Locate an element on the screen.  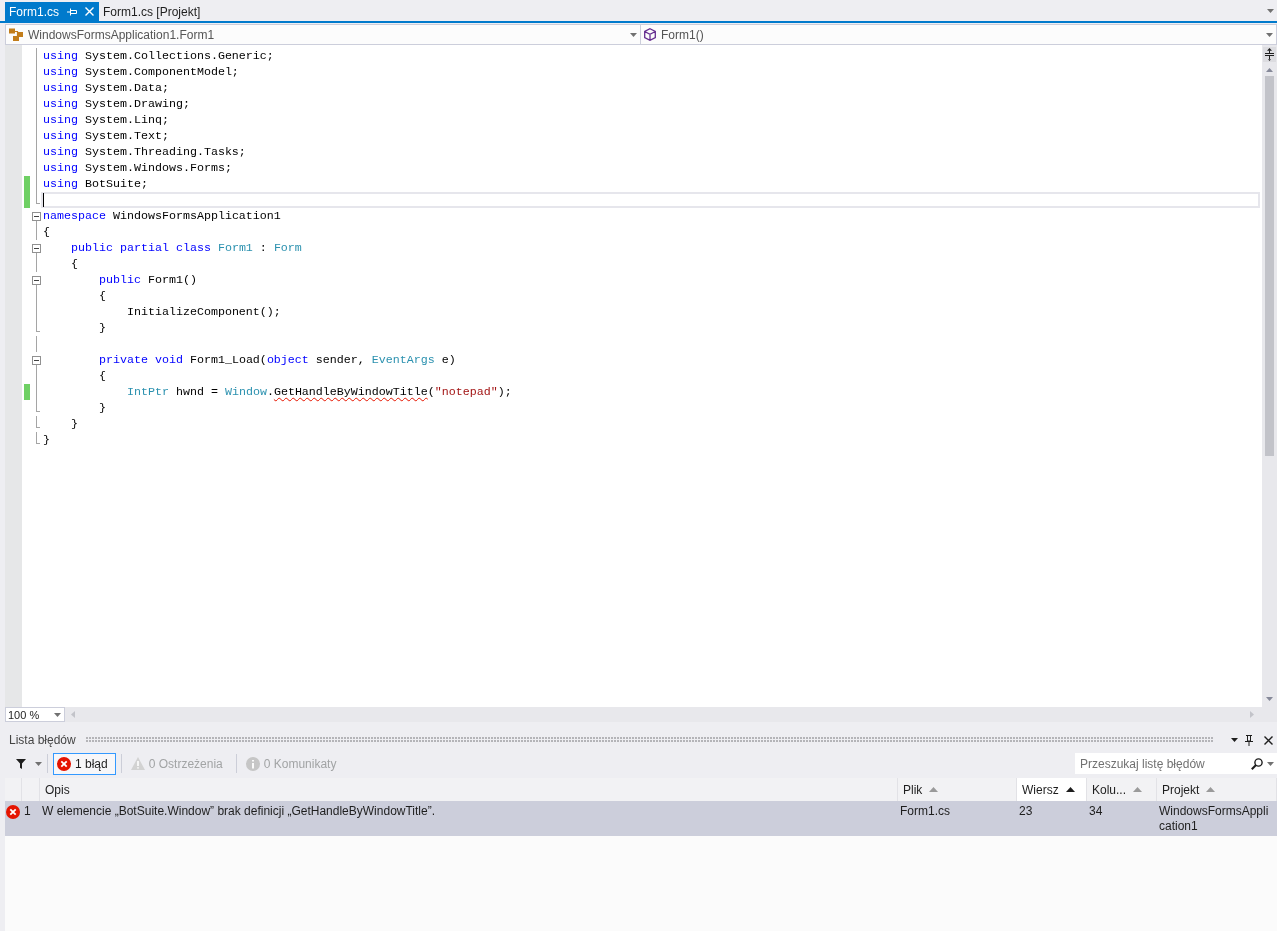
error-row: 1 W elemencie „BotSuite.Window” brak definicji „GetHandleByWindowTitle”. Form1.cs 23 34 WindowsFormsApplication1 is located at coordinates (641, 818).